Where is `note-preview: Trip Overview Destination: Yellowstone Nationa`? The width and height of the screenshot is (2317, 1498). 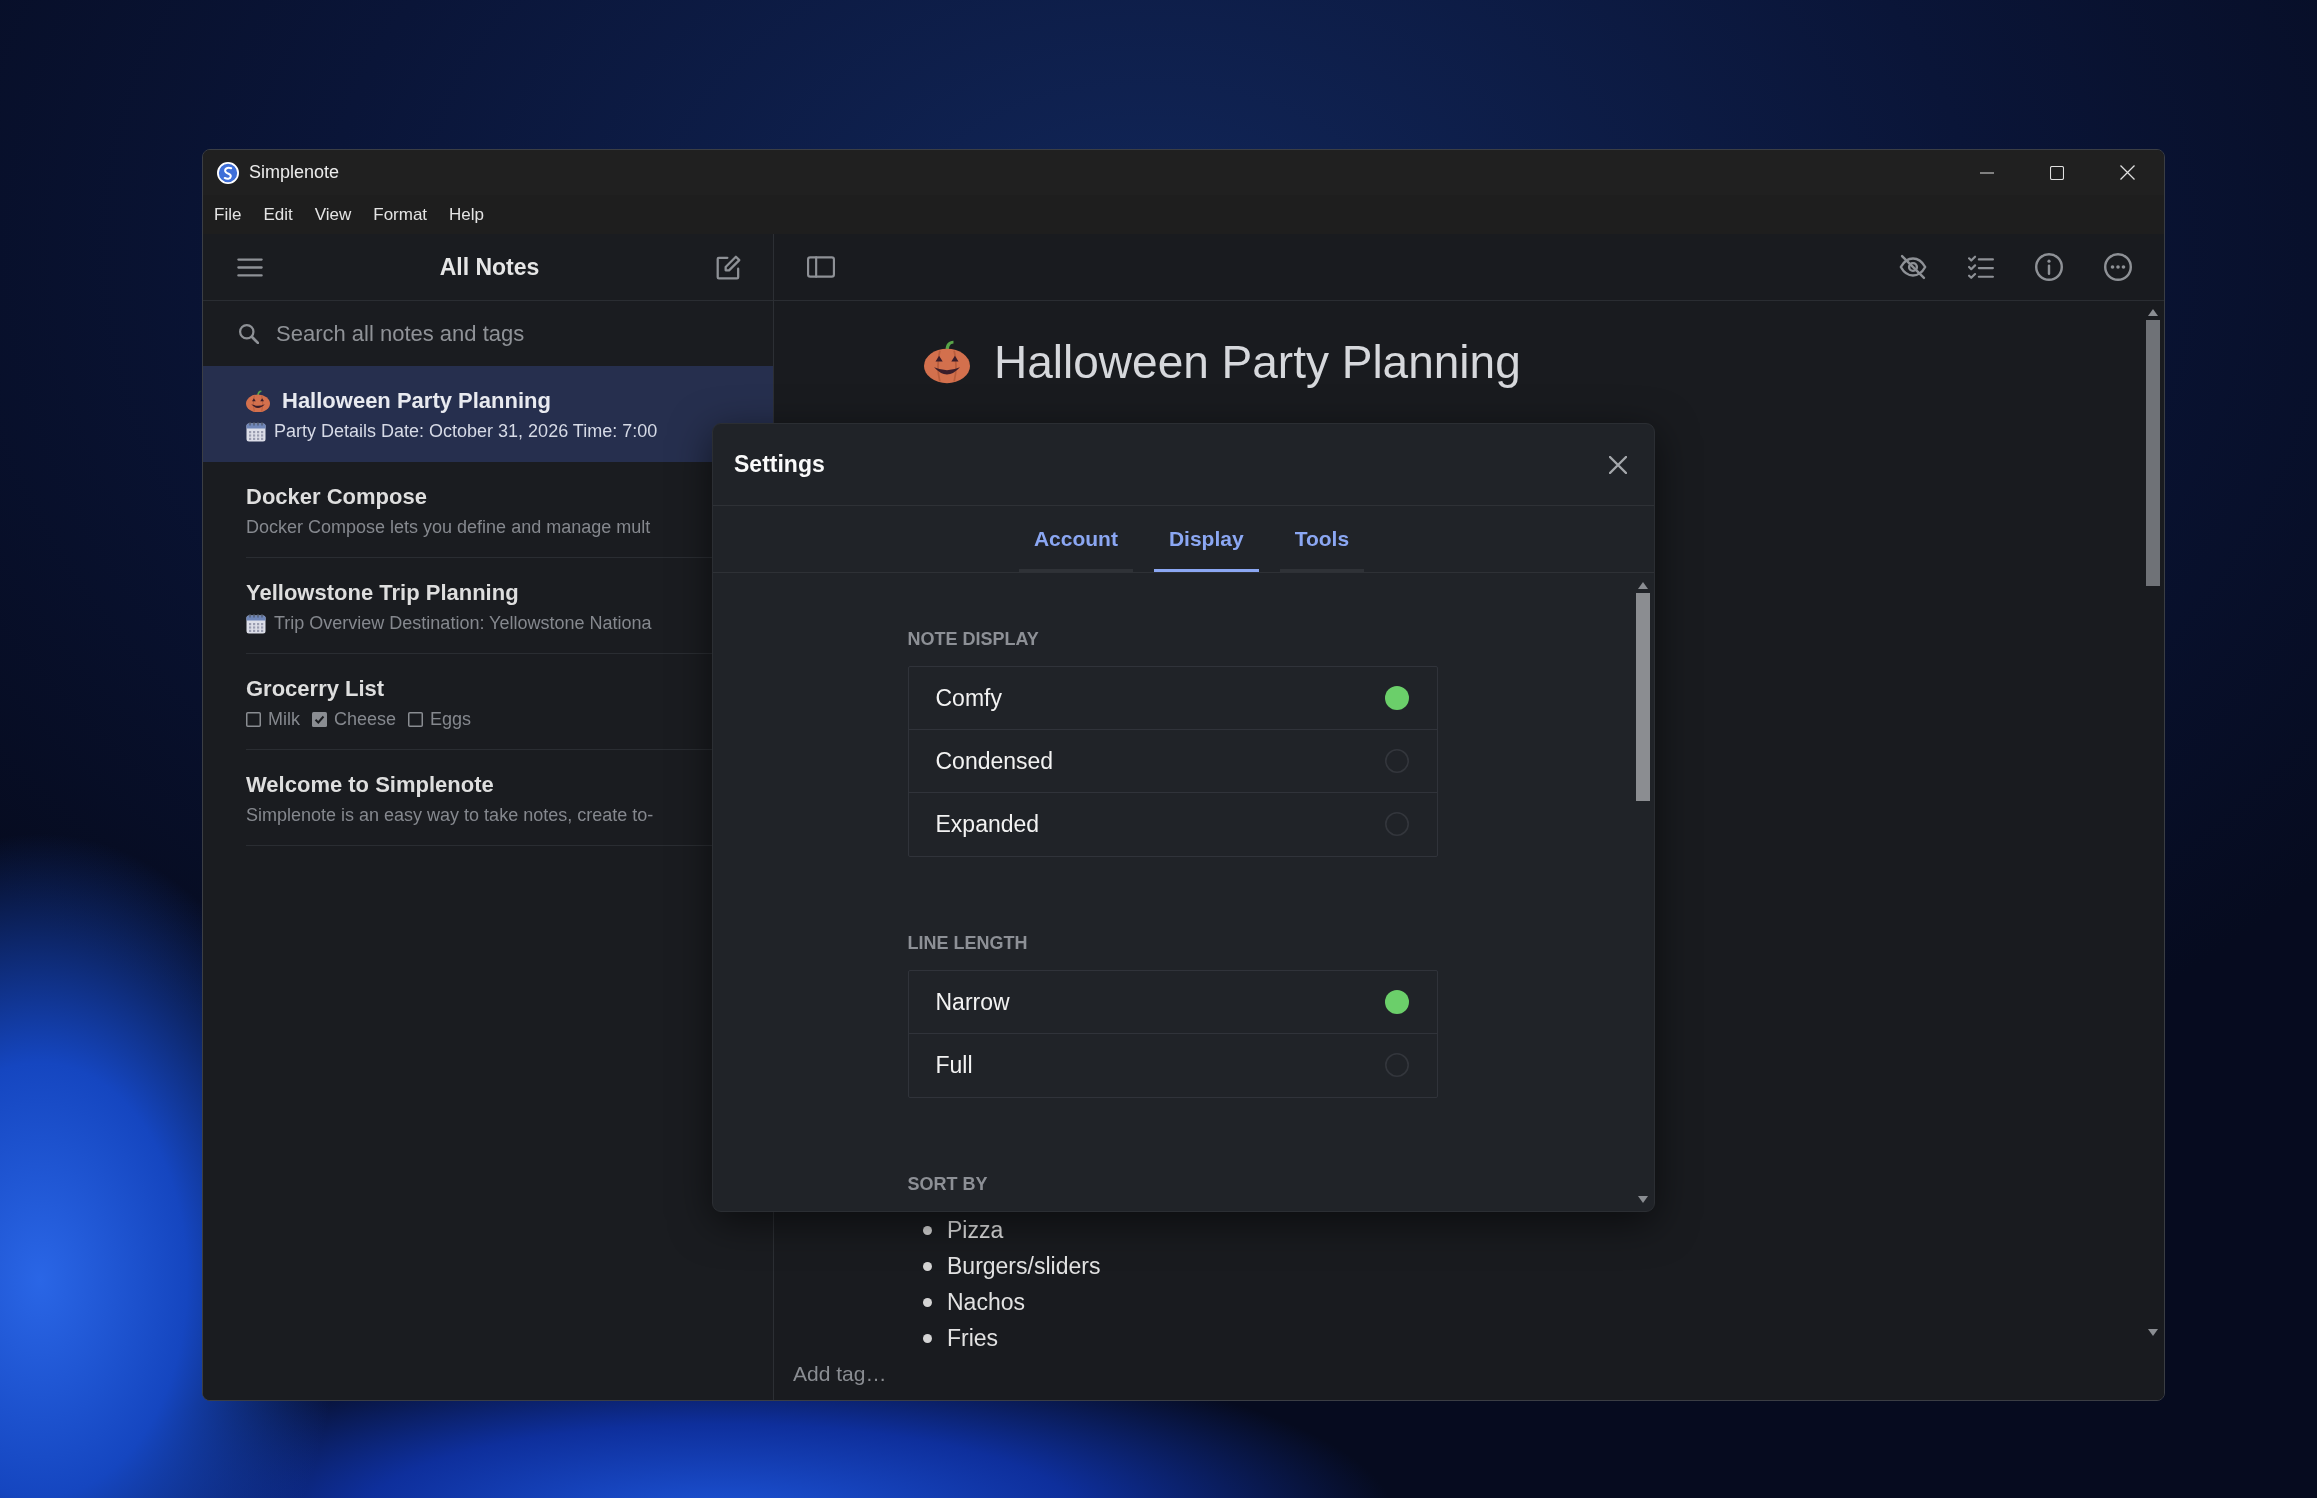 note-preview: Trip Overview Destination: Yellowstone Nationa is located at coordinates (463, 623).